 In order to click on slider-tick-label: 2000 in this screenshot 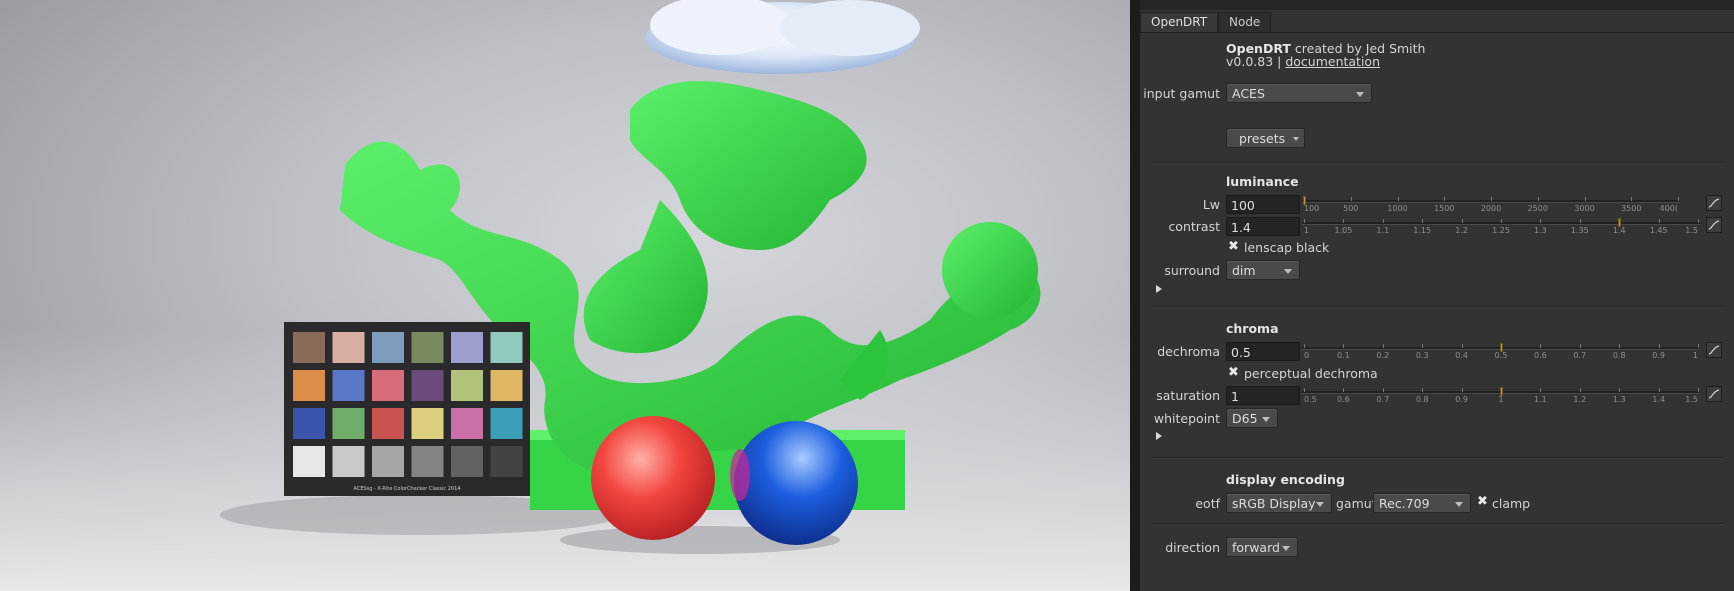, I will do `click(1491, 208)`.